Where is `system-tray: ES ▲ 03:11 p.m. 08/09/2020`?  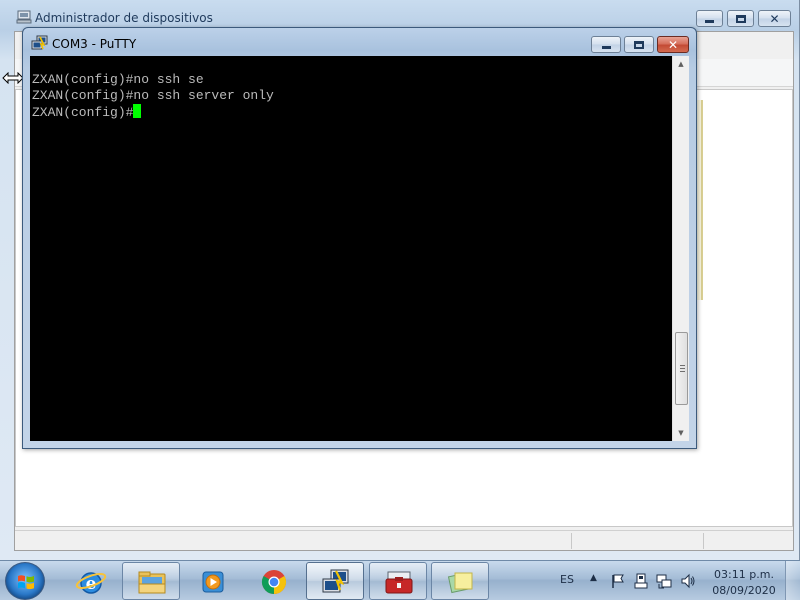
system-tray: ES ▲ 03:11 p.m. 08/09/2020 is located at coordinates (674, 580).